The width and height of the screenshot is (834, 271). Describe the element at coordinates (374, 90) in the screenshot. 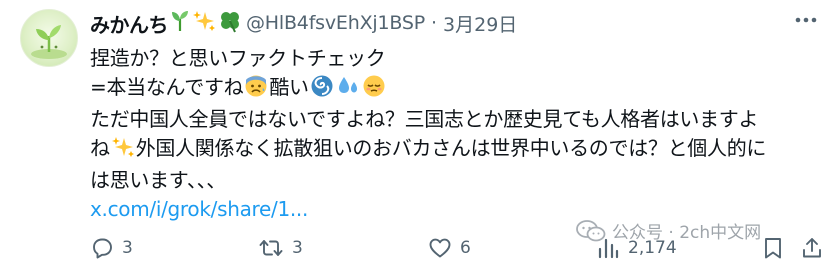

I see `relieved-face-icon` at that location.